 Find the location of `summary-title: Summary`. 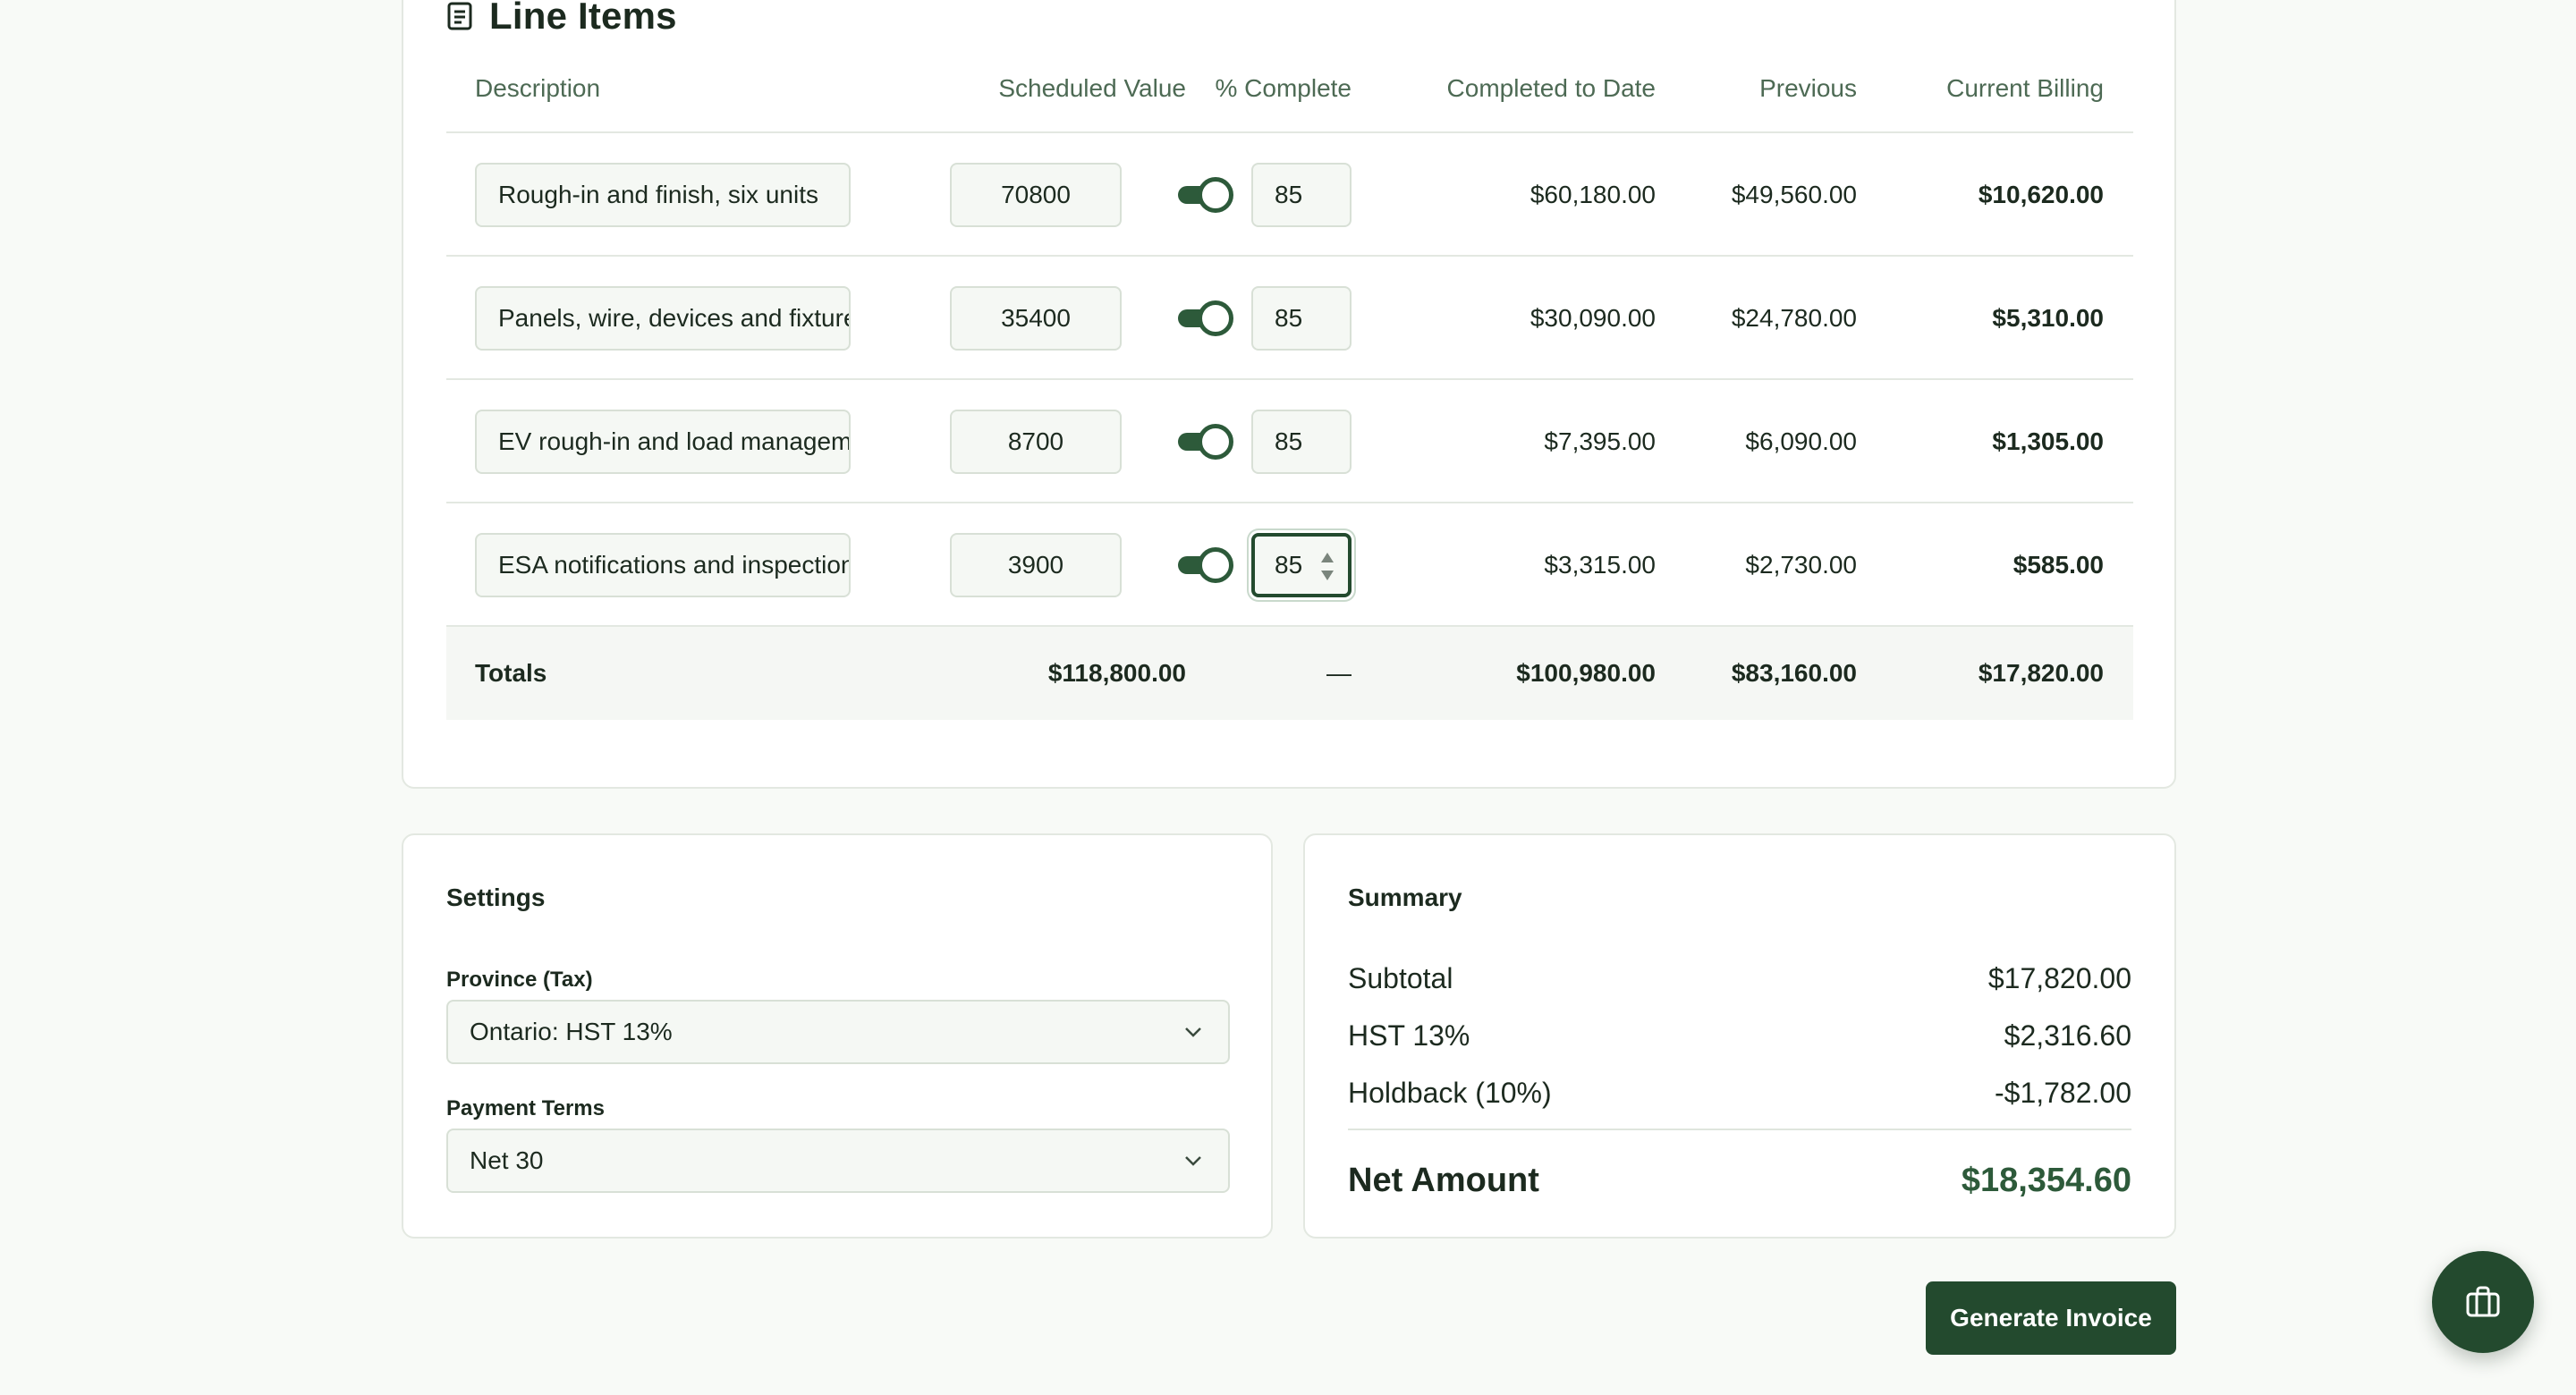

summary-title: Summary is located at coordinates (1405, 897).